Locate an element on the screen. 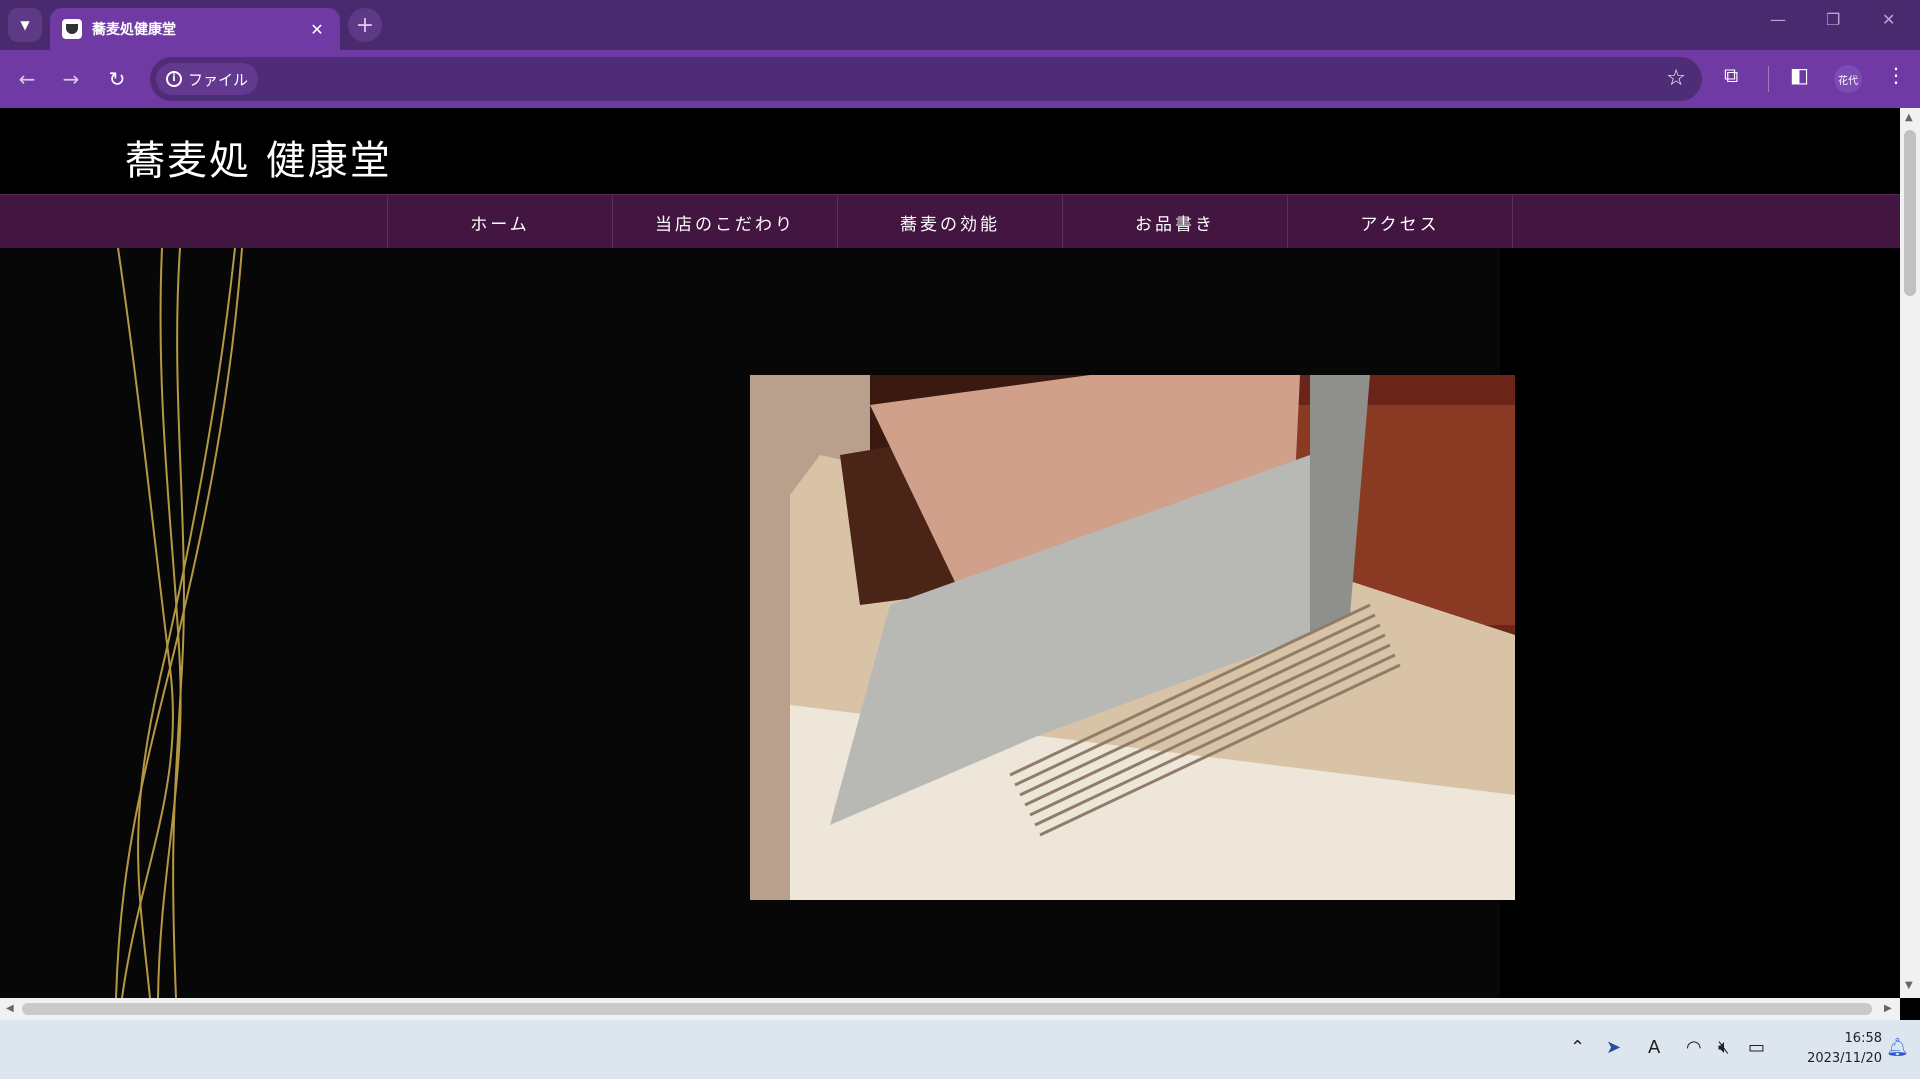 Image resolution: width=1920 pixels, height=1079 pixels. chevron-up-icon: ⌃ is located at coordinates (1577, 1047).